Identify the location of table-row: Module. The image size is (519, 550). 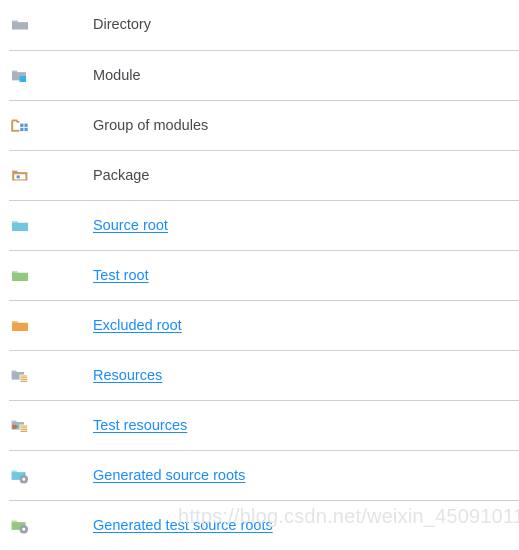
(259, 75).